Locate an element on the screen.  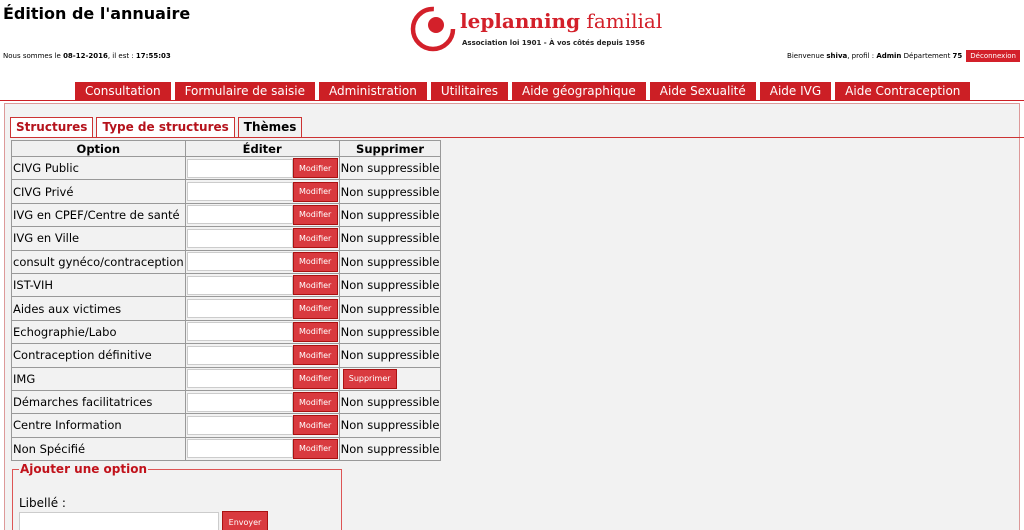
menu-item-consultation: Consultation is located at coordinates (123, 91).